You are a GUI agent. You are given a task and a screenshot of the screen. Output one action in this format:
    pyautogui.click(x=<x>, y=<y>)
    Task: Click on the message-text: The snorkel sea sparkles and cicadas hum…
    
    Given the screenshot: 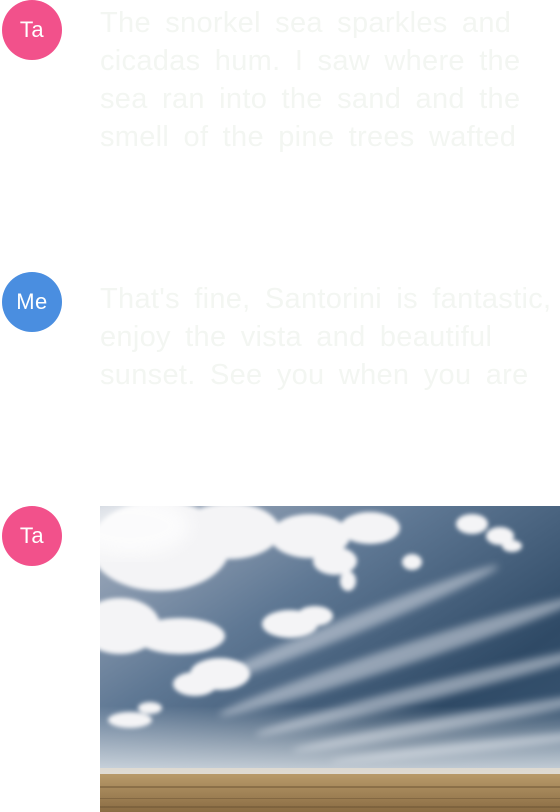 What is the action you would take?
    pyautogui.click(x=310, y=80)
    